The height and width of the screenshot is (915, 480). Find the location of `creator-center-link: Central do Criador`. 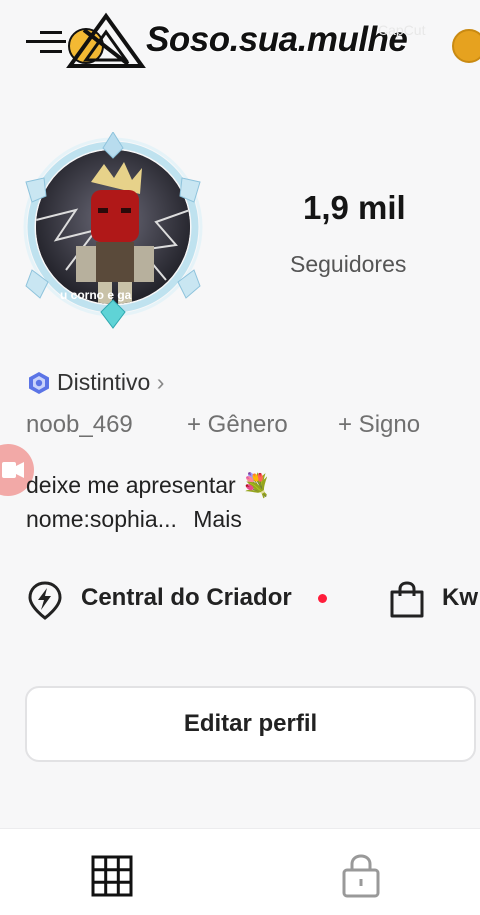

creator-center-link: Central do Criador is located at coordinates (186, 598).